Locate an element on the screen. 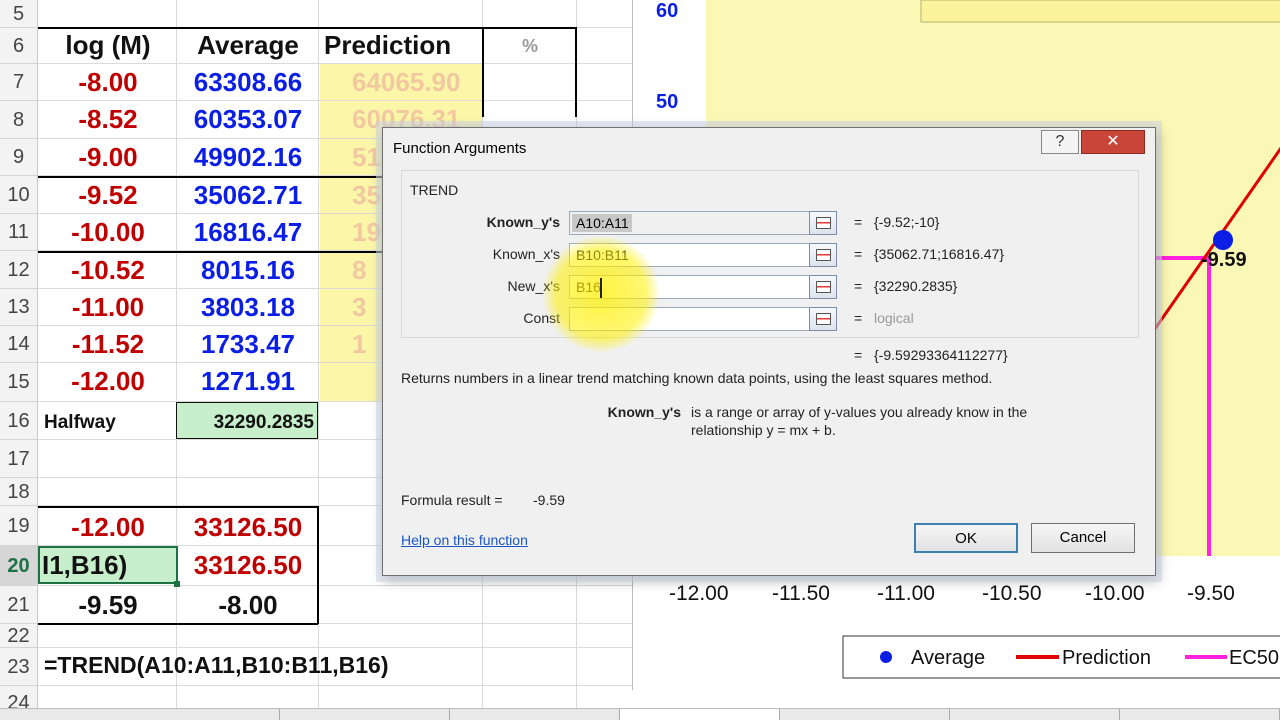 Image resolution: width=1280 pixels, height=720 pixels. arg-label-const: Const is located at coordinates (541, 318).